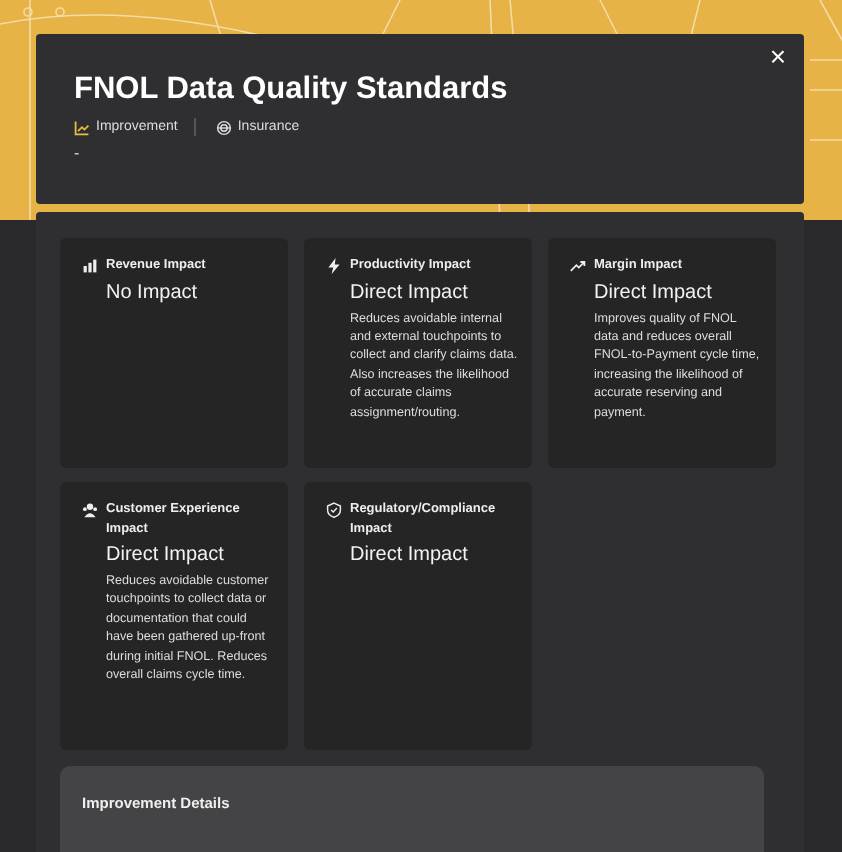 Image resolution: width=842 pixels, height=852 pixels. Describe the element at coordinates (78, 153) in the screenshot. I see `subtitle: -` at that location.